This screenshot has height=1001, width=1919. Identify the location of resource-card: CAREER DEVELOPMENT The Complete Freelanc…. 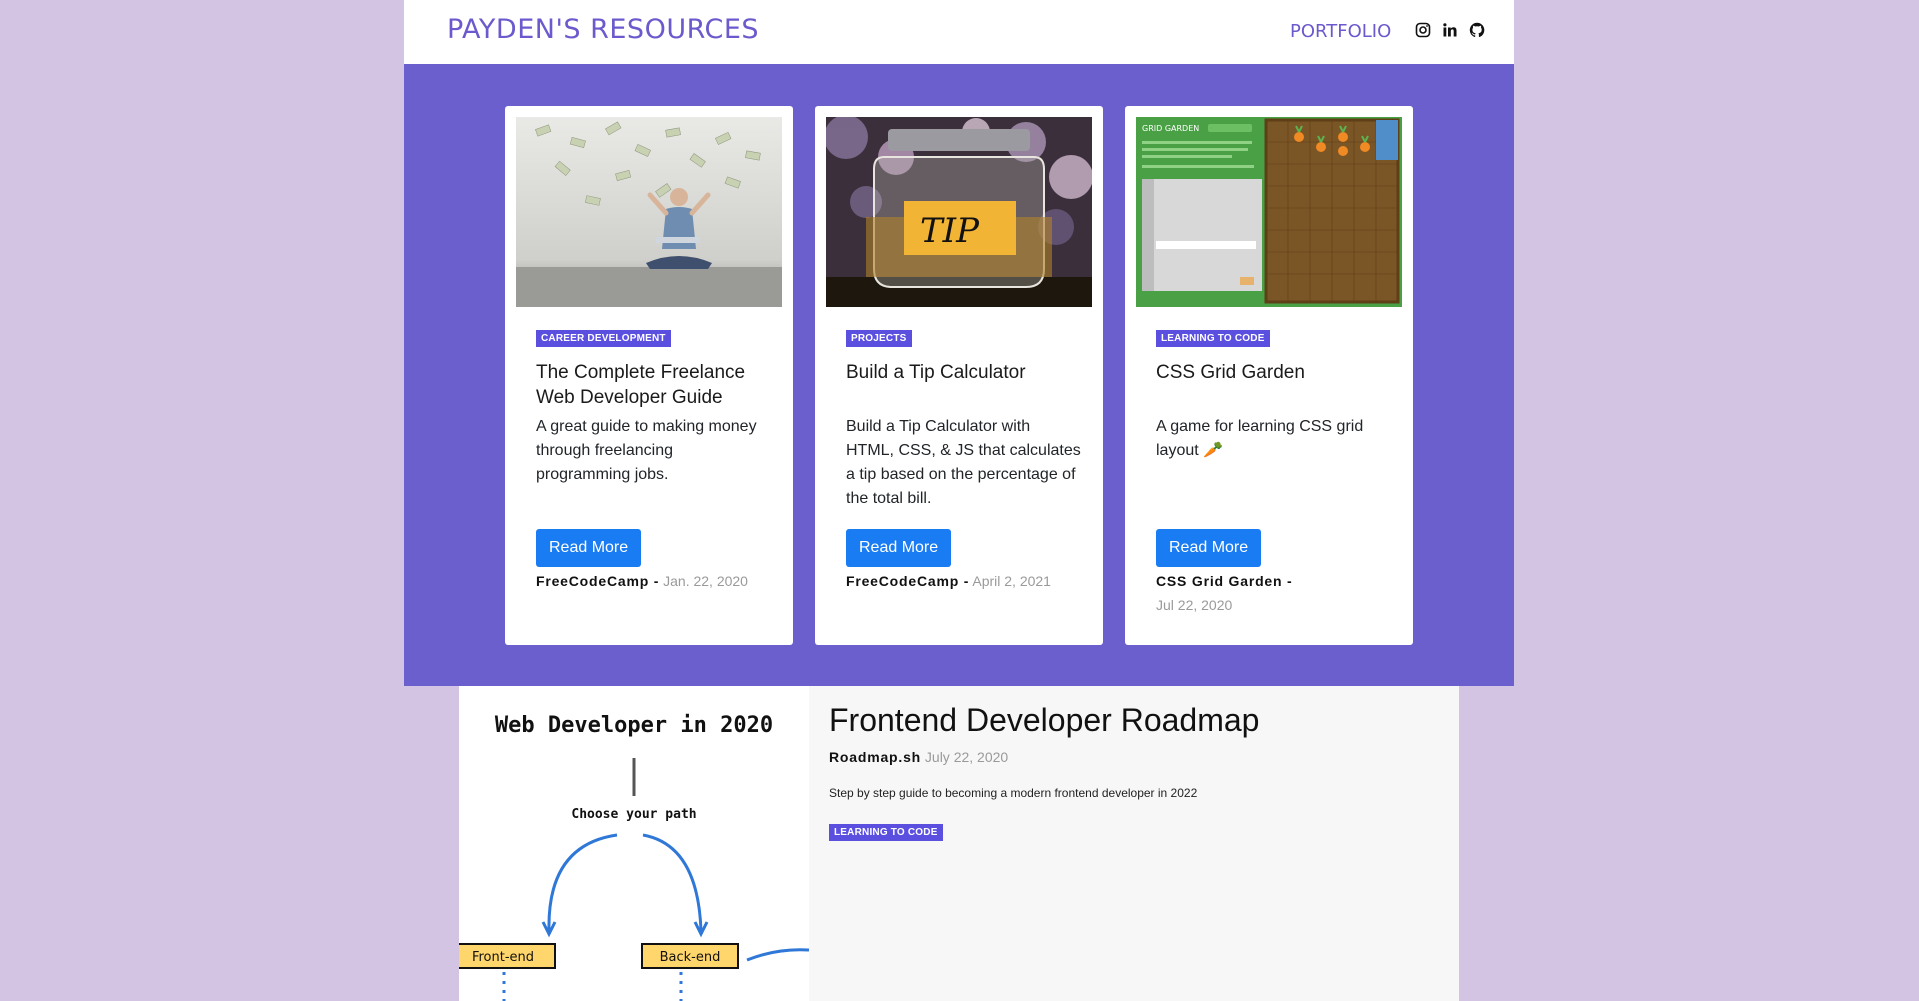
(649, 375).